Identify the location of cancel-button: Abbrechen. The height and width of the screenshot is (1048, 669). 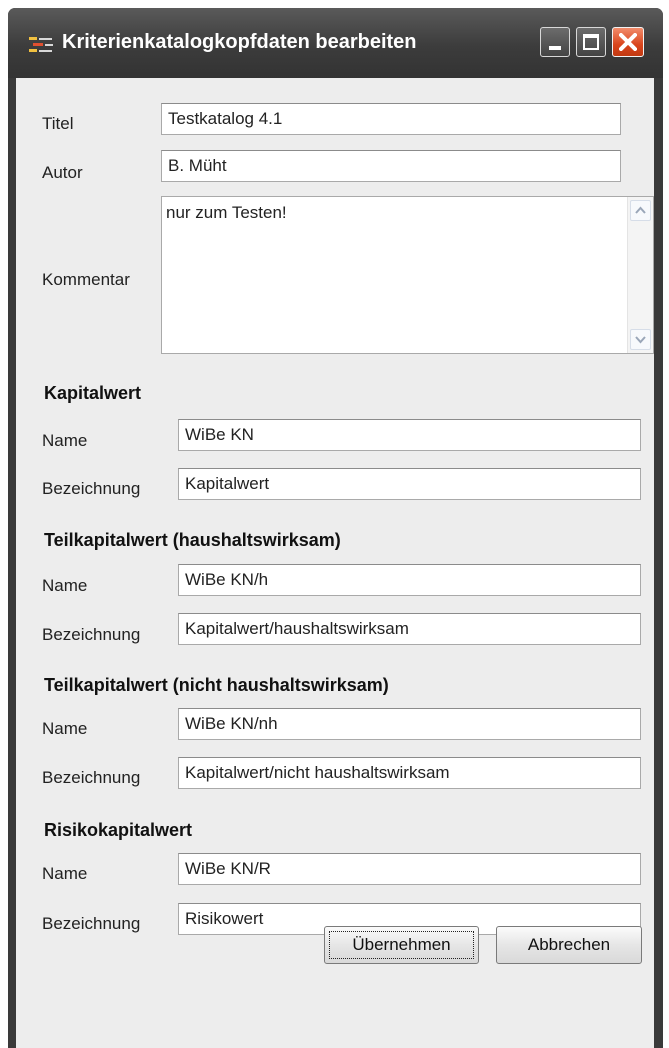
(569, 945).